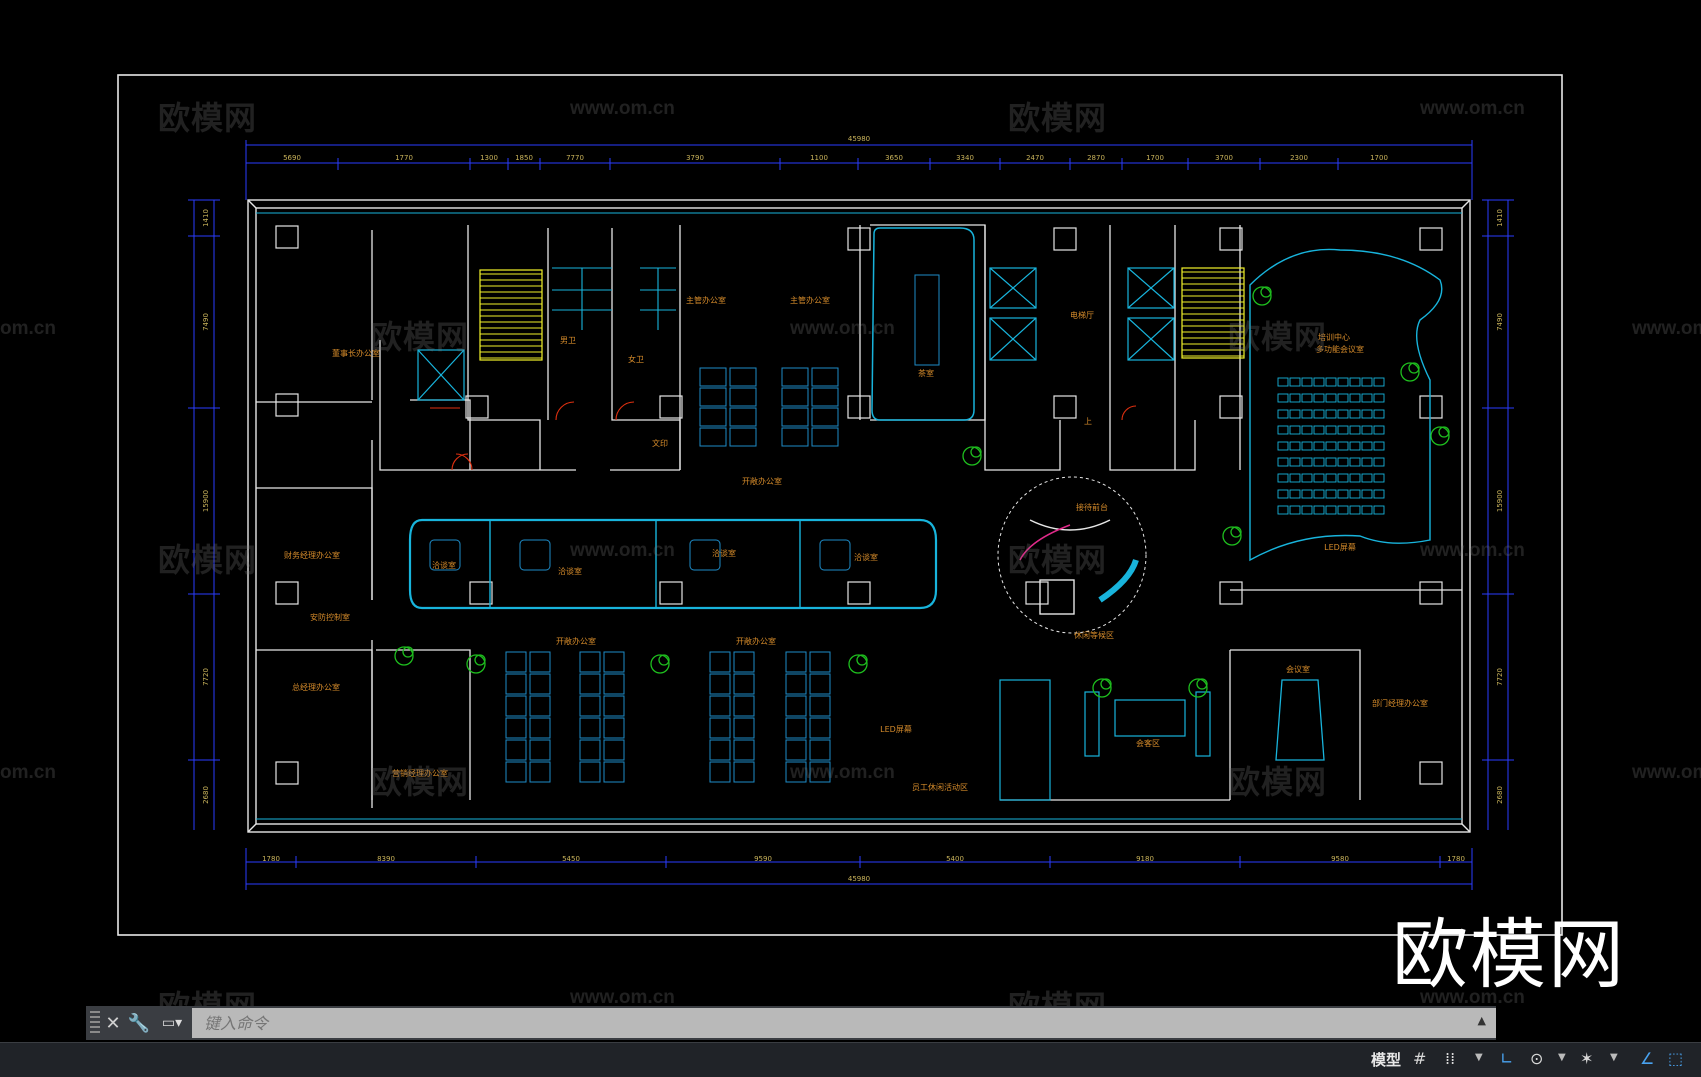  What do you see at coordinates (614, 298) in the screenshot?
I see `toilet-stalls` at bounding box center [614, 298].